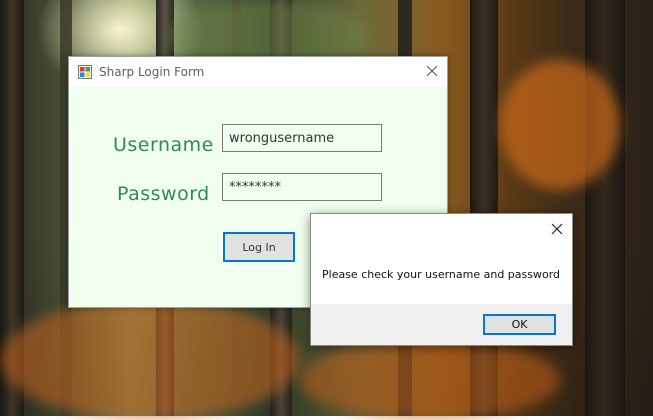 Image resolution: width=653 pixels, height=420 pixels. I want to click on tree-trunk, so click(605, 208).